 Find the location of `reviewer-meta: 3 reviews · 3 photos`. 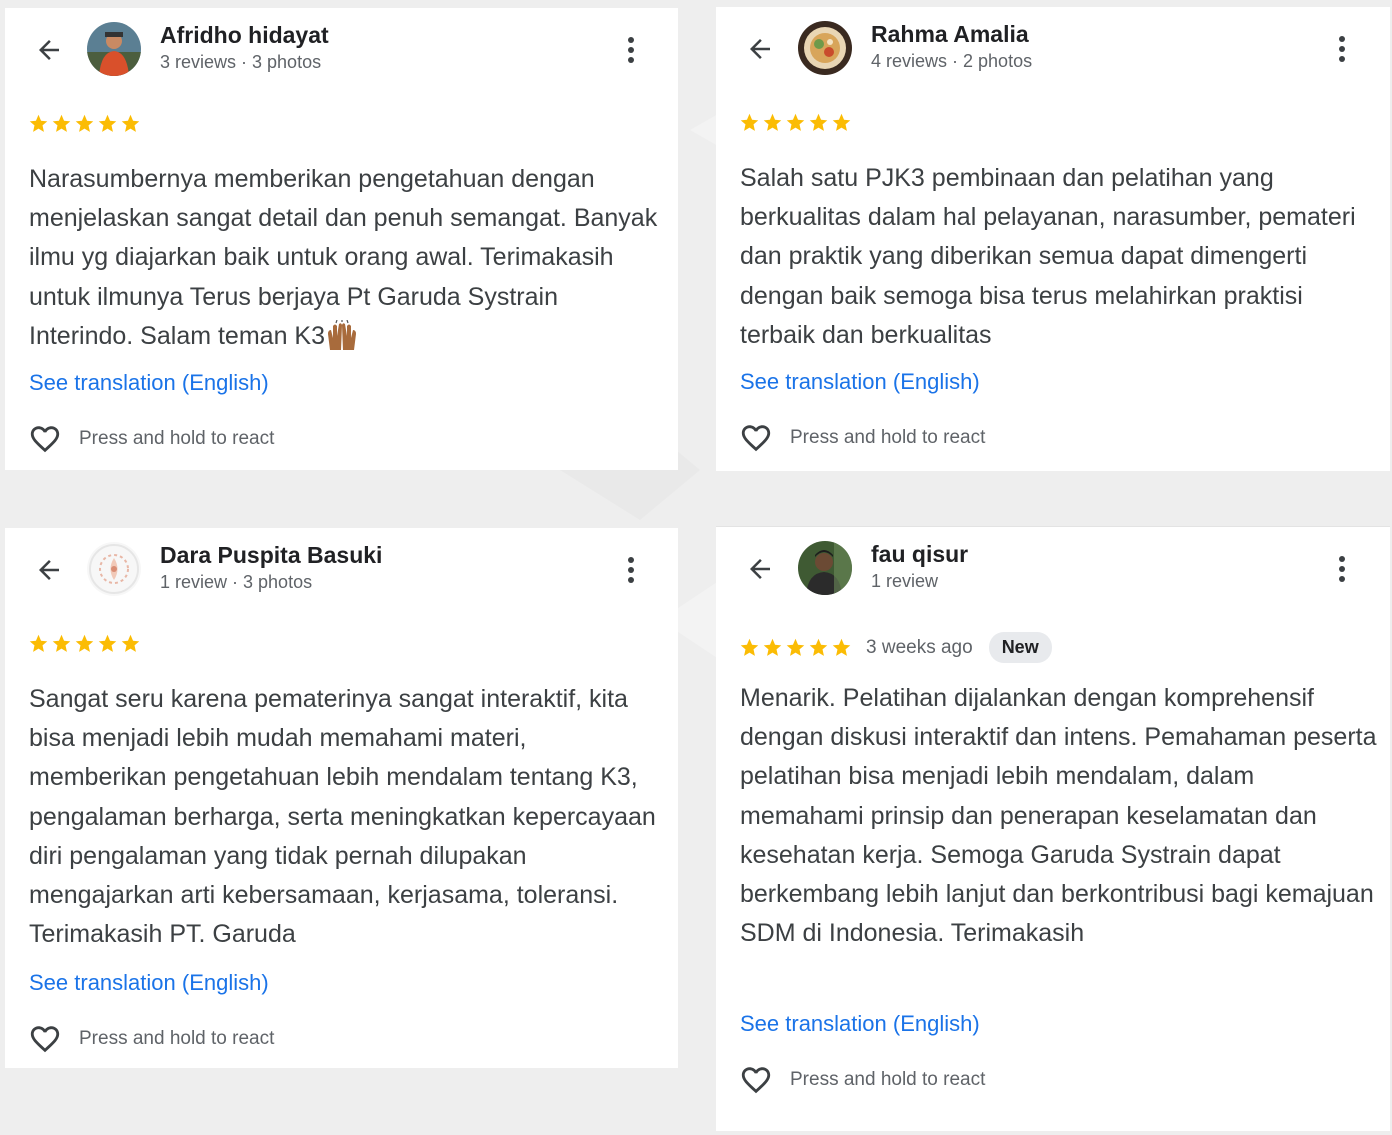

reviewer-meta: 3 reviews · 3 photos is located at coordinates (241, 62).